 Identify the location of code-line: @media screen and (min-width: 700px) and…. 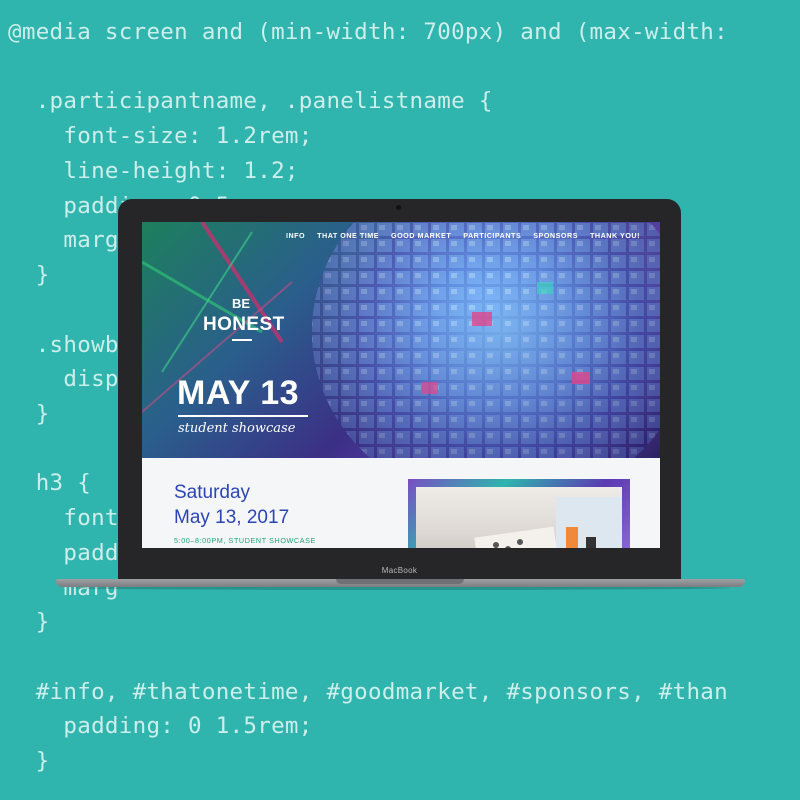
(368, 32).